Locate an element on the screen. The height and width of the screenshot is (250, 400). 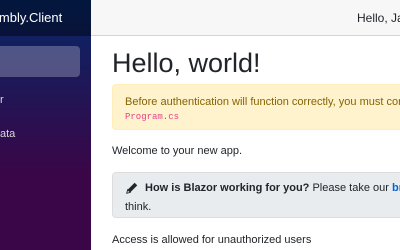
survey-question: How is Blazor working for you? is located at coordinates (227, 188).